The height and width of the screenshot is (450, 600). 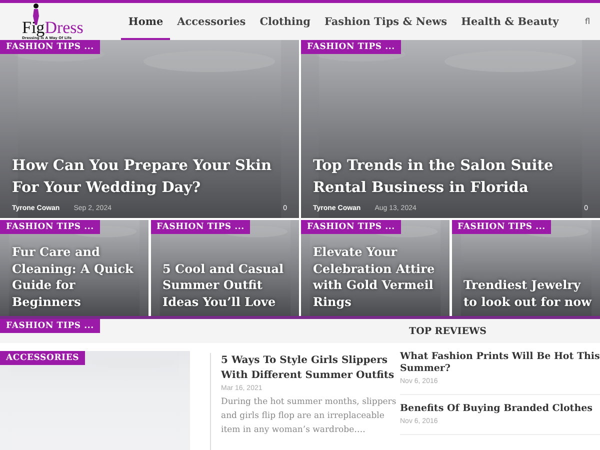 What do you see at coordinates (587, 21) in the screenshot?
I see `search-icon: fl` at bounding box center [587, 21].